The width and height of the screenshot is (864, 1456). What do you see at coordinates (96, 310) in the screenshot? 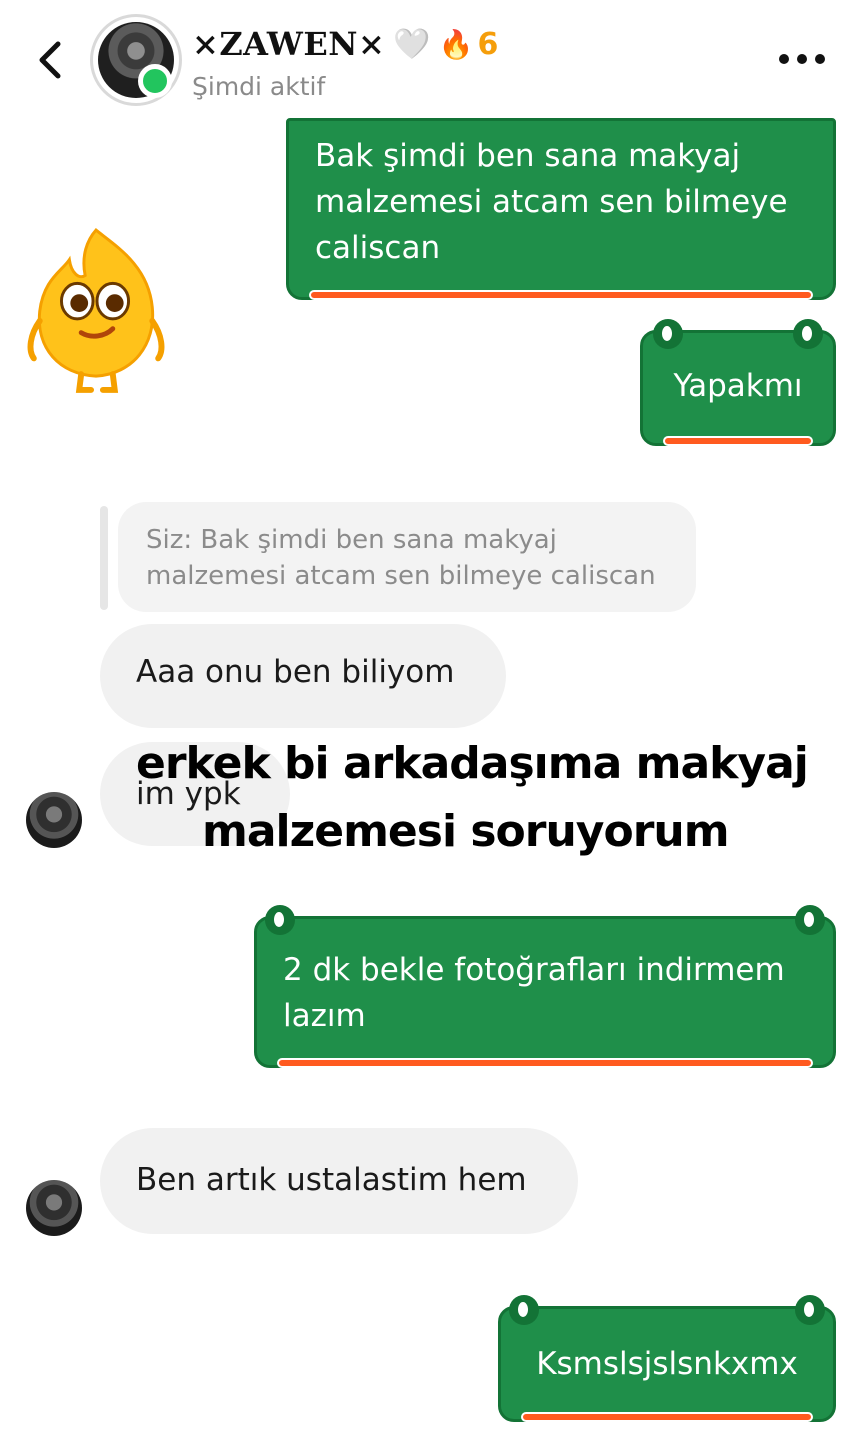
I see `fire-mascot-sticker-icon` at bounding box center [96, 310].